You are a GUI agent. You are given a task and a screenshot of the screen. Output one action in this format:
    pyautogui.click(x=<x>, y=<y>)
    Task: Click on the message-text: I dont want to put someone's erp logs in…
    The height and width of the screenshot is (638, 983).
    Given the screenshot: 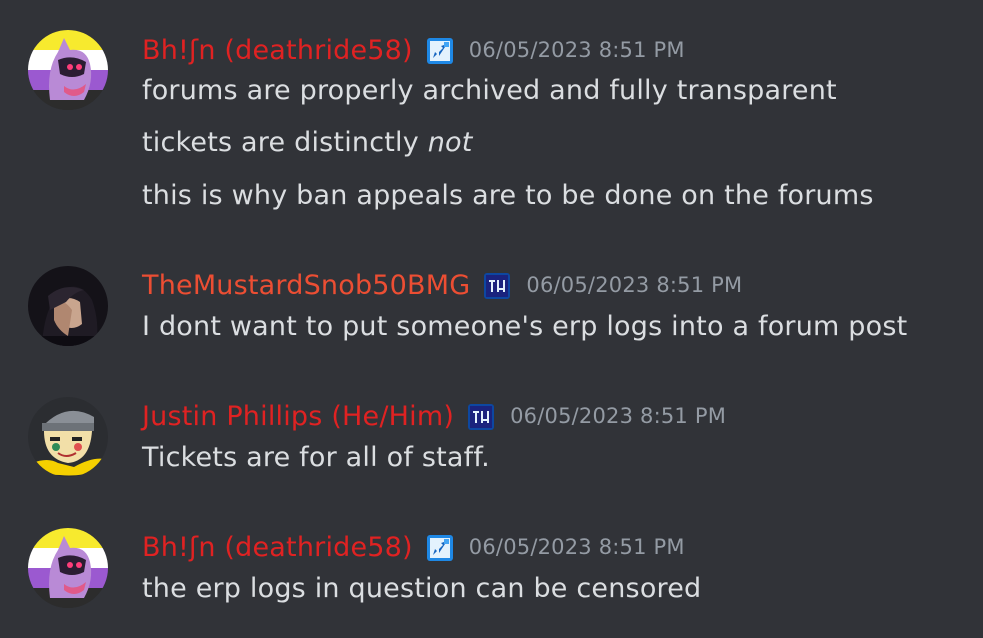 What is the action you would take?
    pyautogui.click(x=525, y=326)
    